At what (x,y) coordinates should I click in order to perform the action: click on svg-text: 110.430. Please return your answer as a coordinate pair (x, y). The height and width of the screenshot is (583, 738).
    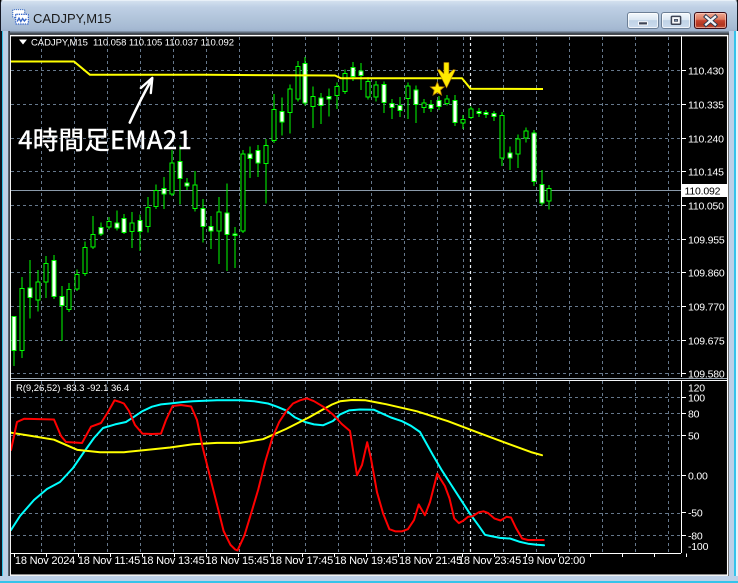
    Looking at the image, I should click on (706, 72).